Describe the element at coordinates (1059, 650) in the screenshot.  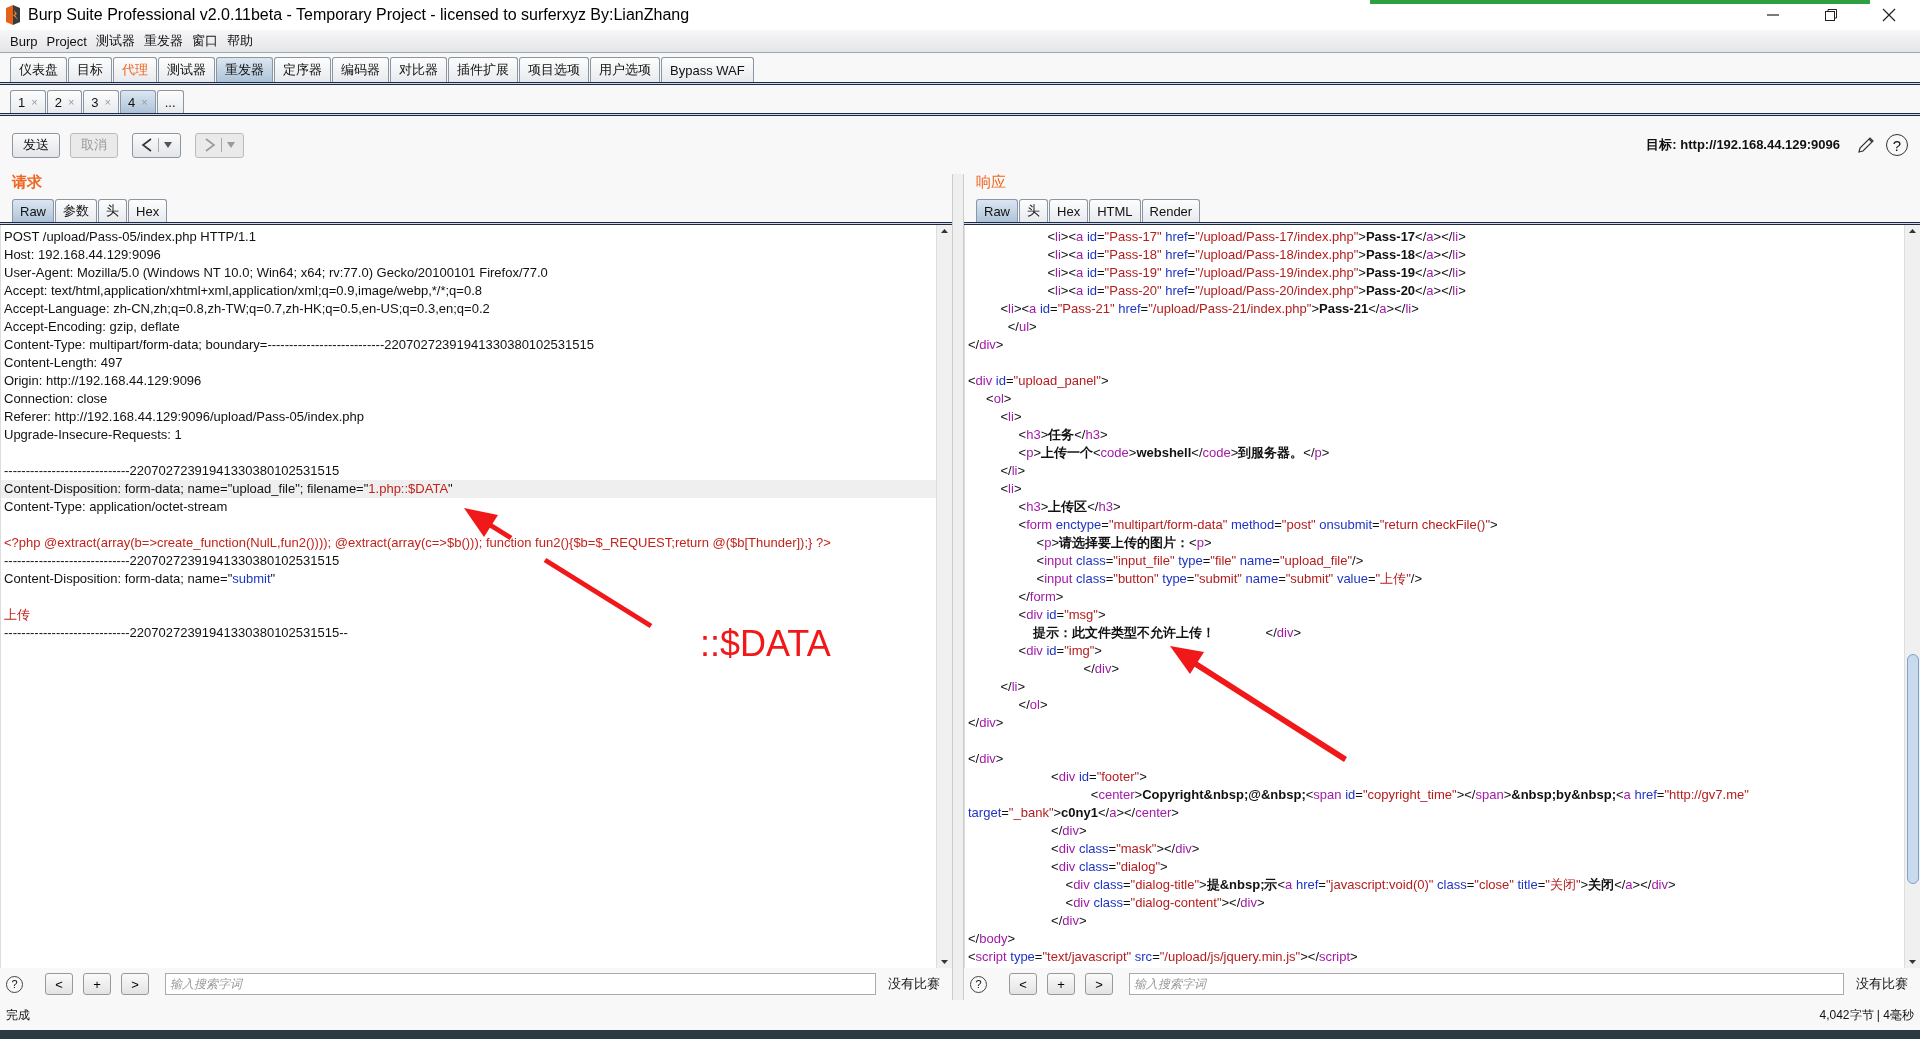
I see `code-line: <div id="img">` at that location.